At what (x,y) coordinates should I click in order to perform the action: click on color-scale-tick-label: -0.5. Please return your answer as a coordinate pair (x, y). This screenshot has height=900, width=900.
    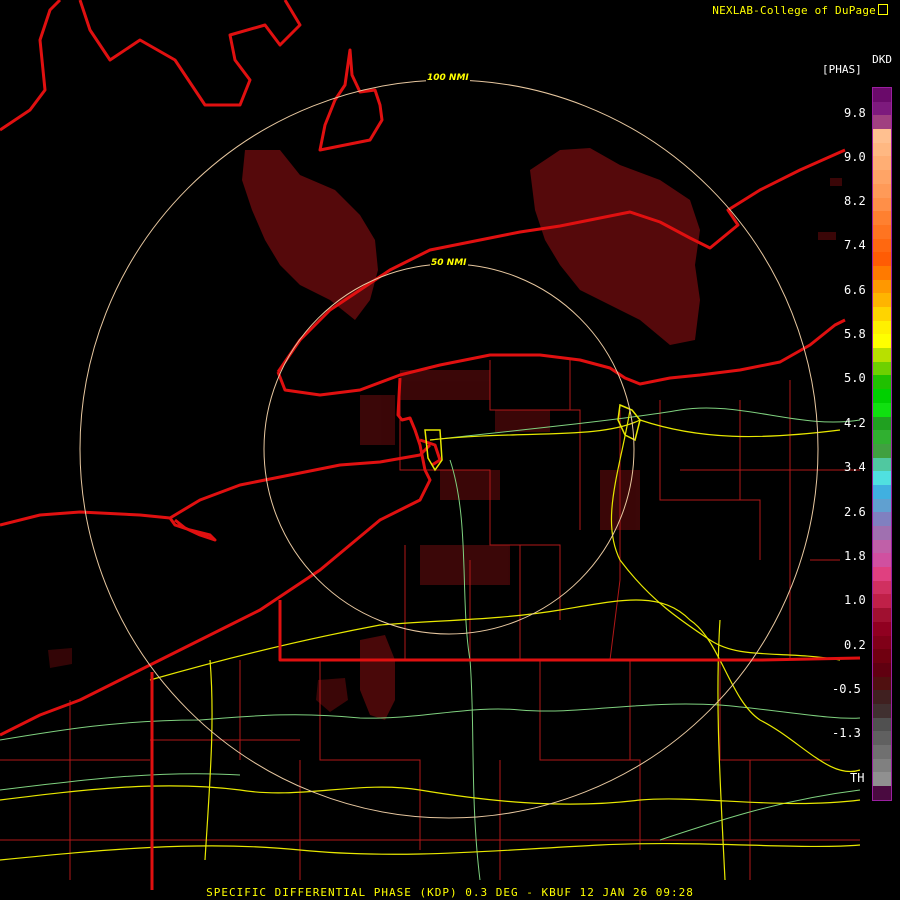
    Looking at the image, I should click on (846, 689).